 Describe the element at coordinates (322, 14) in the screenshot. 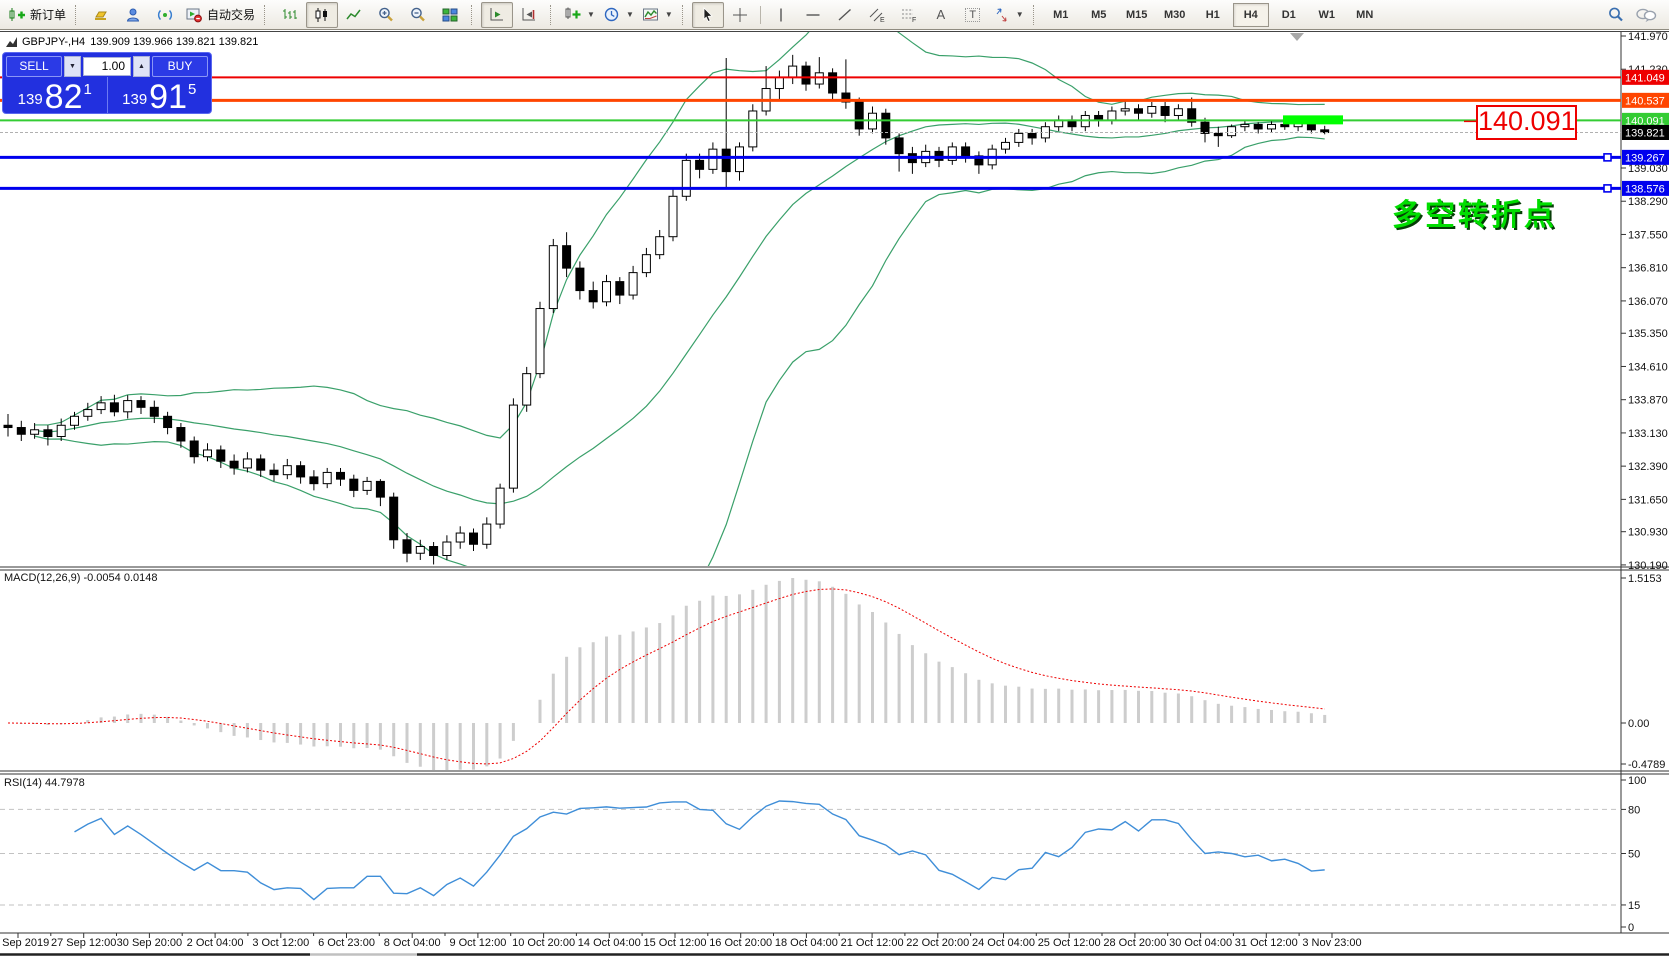

I see `candlestick-chart-button` at that location.